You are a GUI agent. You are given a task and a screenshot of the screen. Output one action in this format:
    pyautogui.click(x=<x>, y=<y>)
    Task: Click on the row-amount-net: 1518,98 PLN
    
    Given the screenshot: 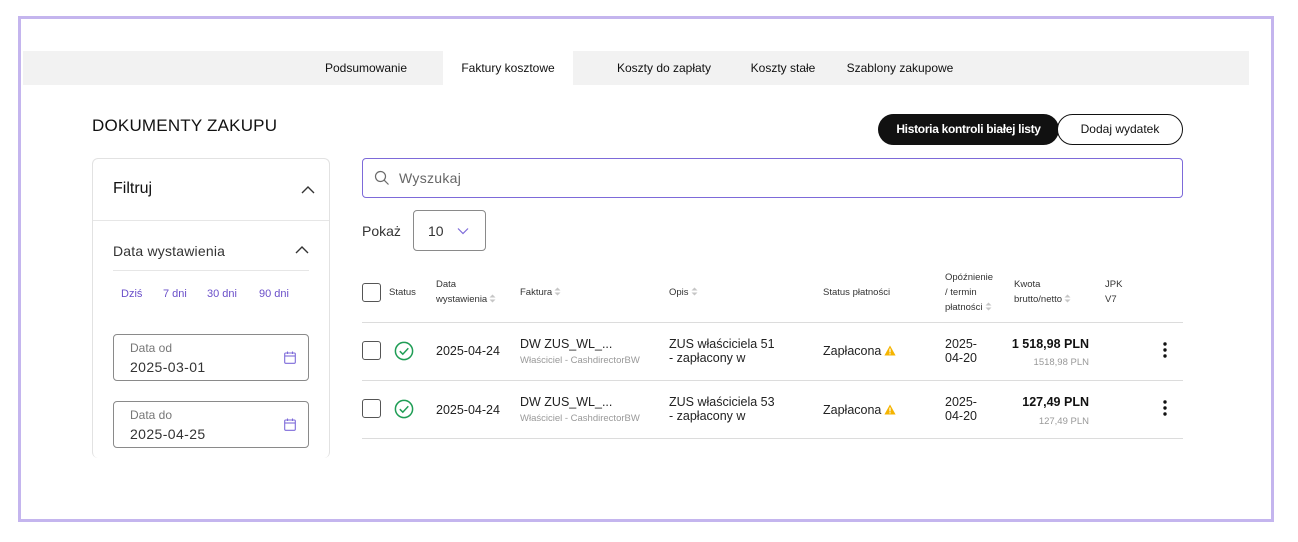 What is the action you would take?
    pyautogui.click(x=1061, y=362)
    